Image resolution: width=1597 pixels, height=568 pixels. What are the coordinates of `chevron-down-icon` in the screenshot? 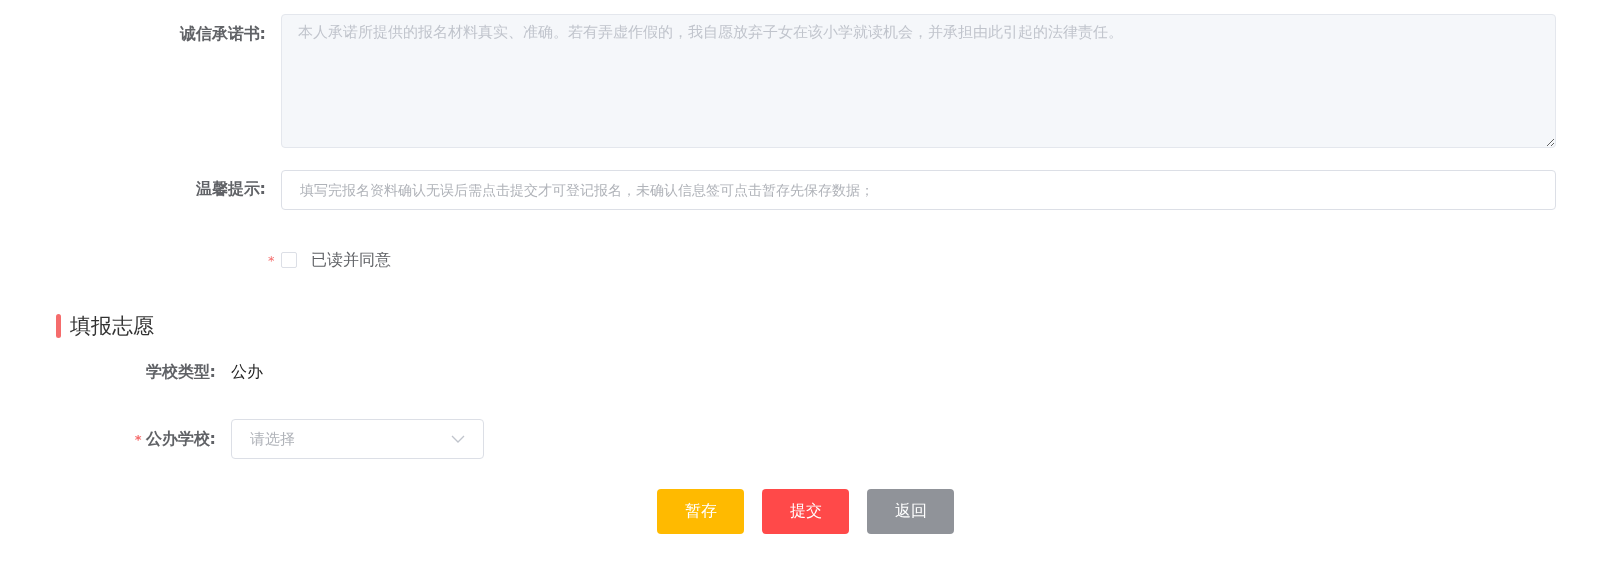 It's located at (458, 439).